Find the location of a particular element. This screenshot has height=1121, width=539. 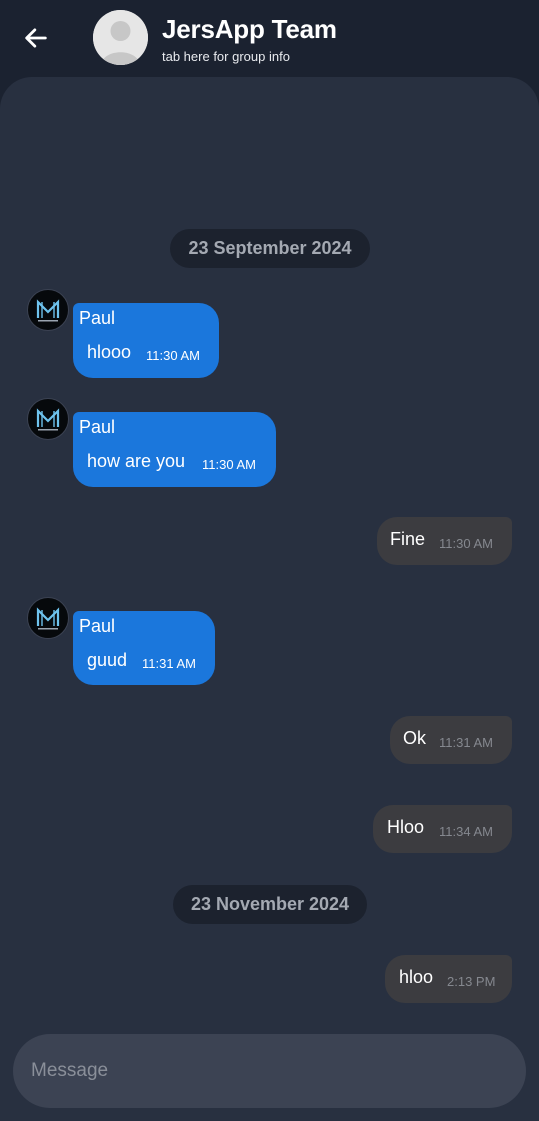

group-subtitle: tab here for group info is located at coordinates (226, 56).